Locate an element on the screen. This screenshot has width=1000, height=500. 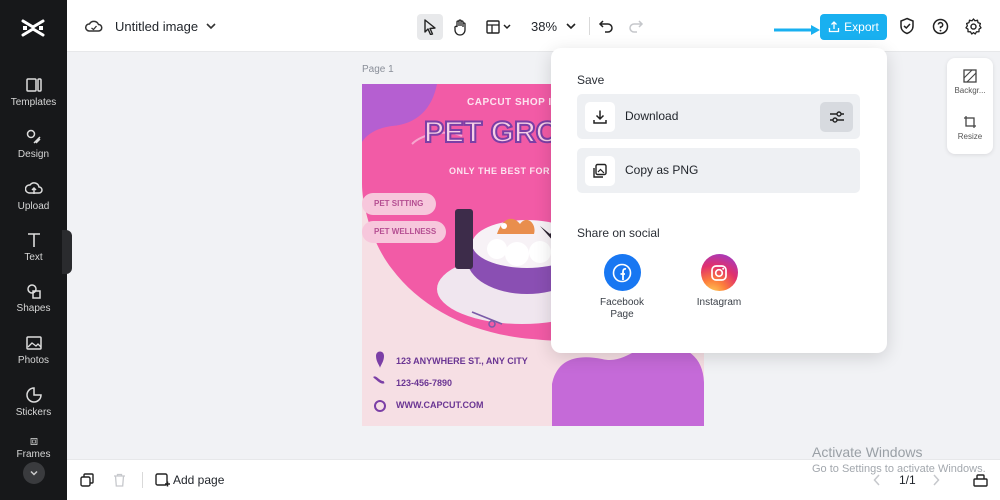
redo-icon is located at coordinates (636, 26).